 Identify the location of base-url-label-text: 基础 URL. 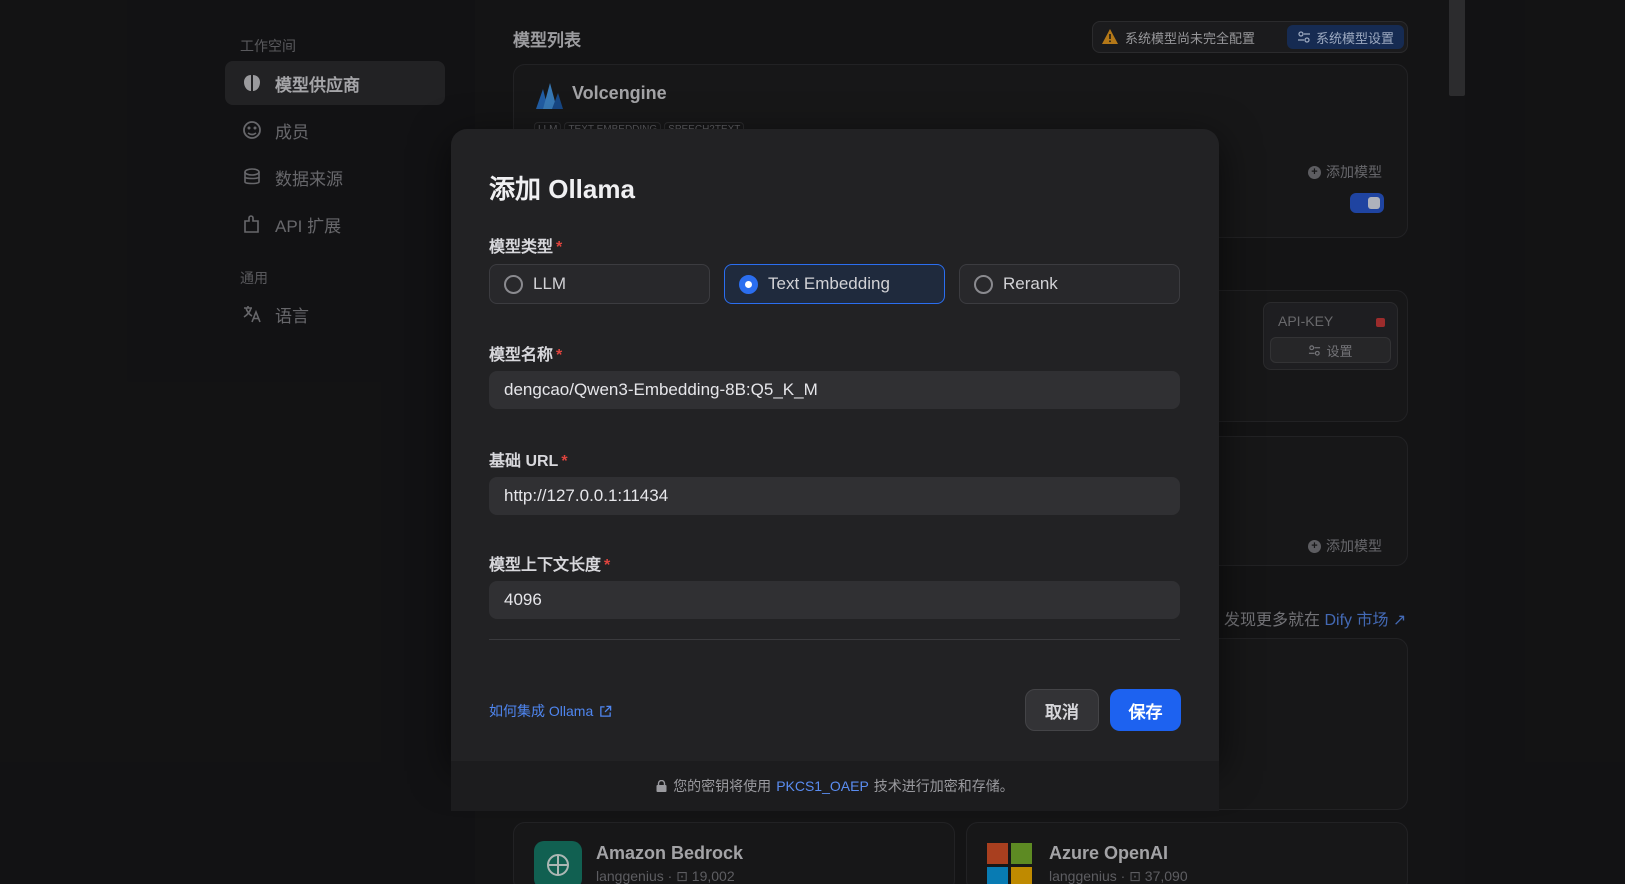
(524, 461).